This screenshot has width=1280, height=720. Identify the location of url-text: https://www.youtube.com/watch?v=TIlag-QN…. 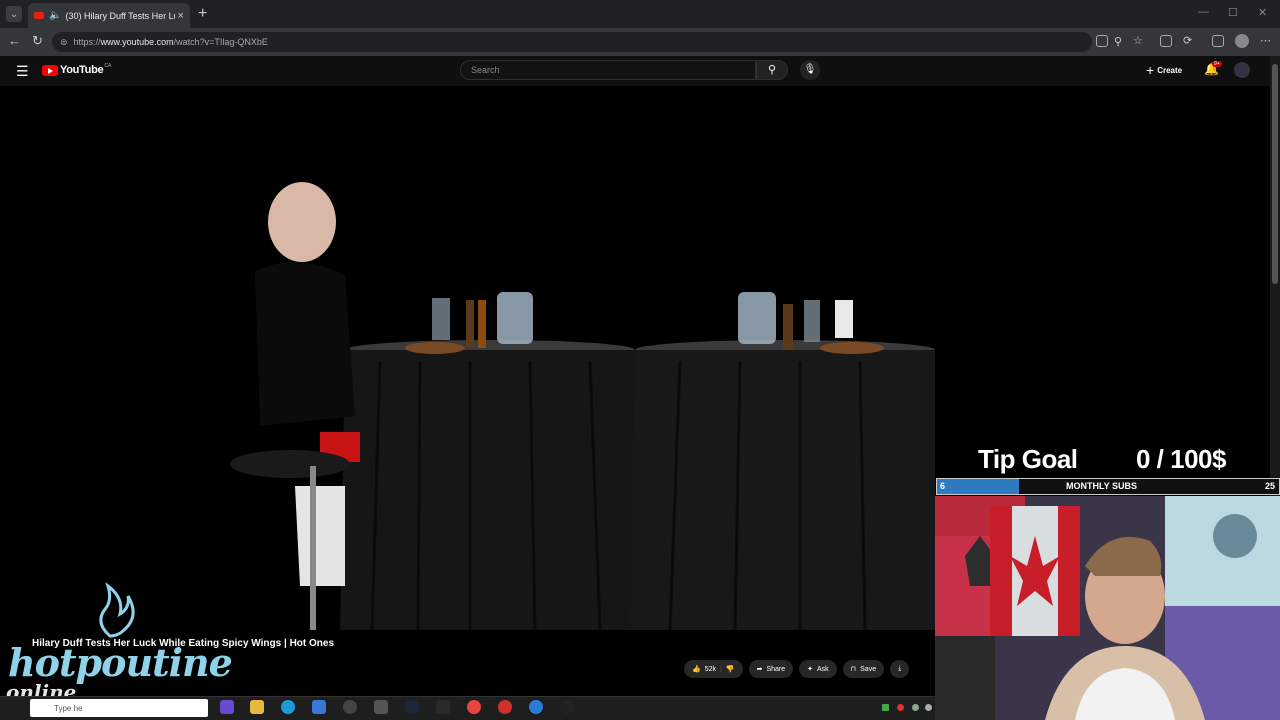
(170, 42).